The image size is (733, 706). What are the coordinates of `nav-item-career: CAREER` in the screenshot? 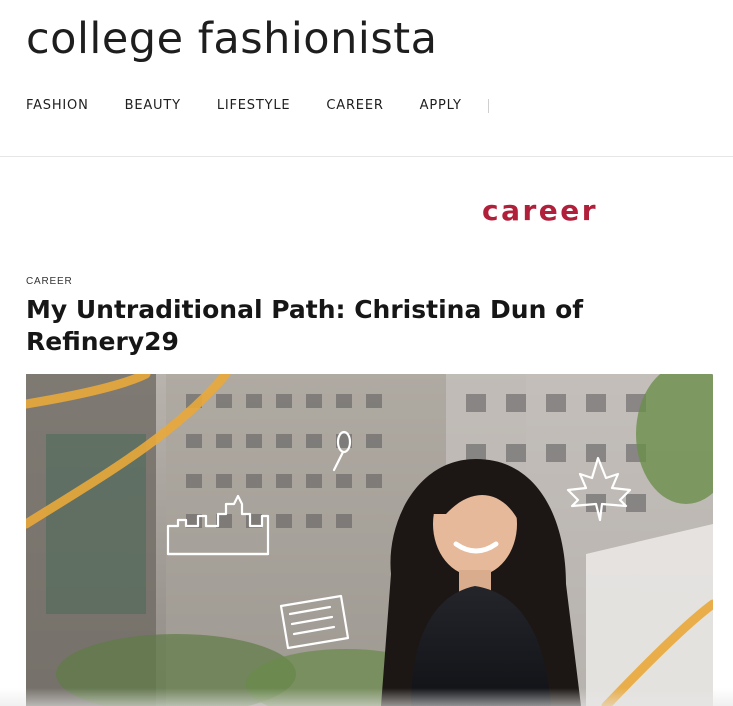 It's located at (354, 105).